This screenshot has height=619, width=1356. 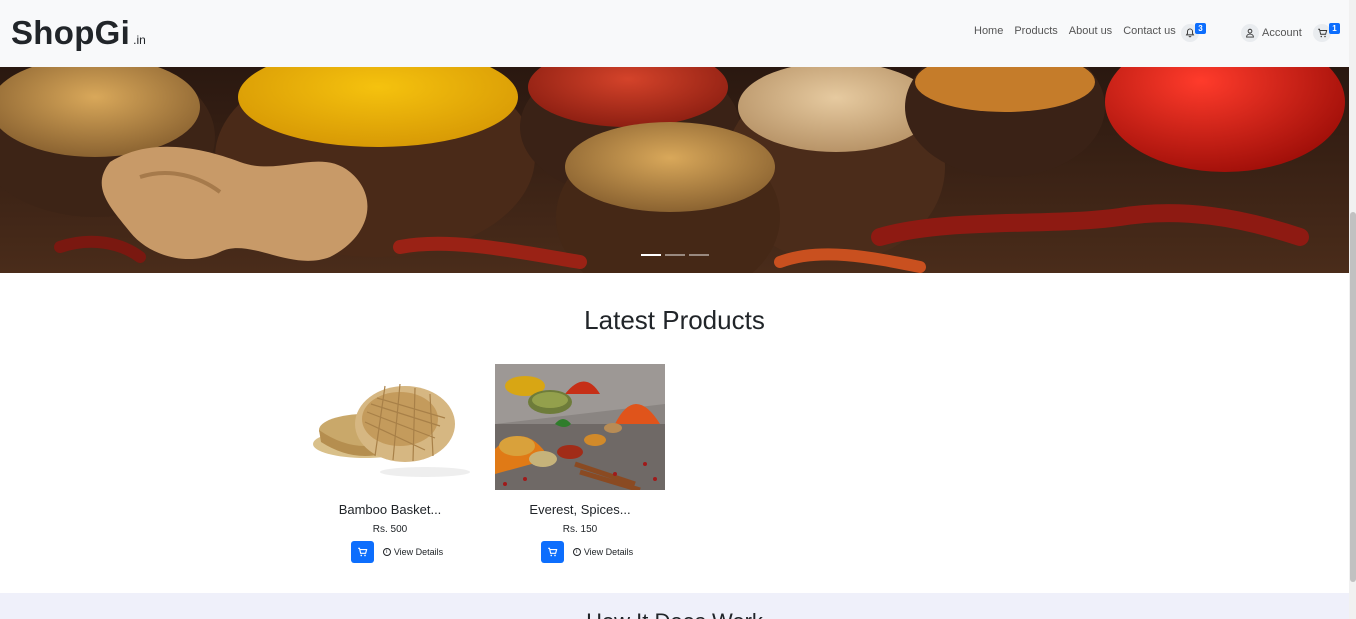 What do you see at coordinates (1090, 31) in the screenshot?
I see `nav-link-about: About us` at bounding box center [1090, 31].